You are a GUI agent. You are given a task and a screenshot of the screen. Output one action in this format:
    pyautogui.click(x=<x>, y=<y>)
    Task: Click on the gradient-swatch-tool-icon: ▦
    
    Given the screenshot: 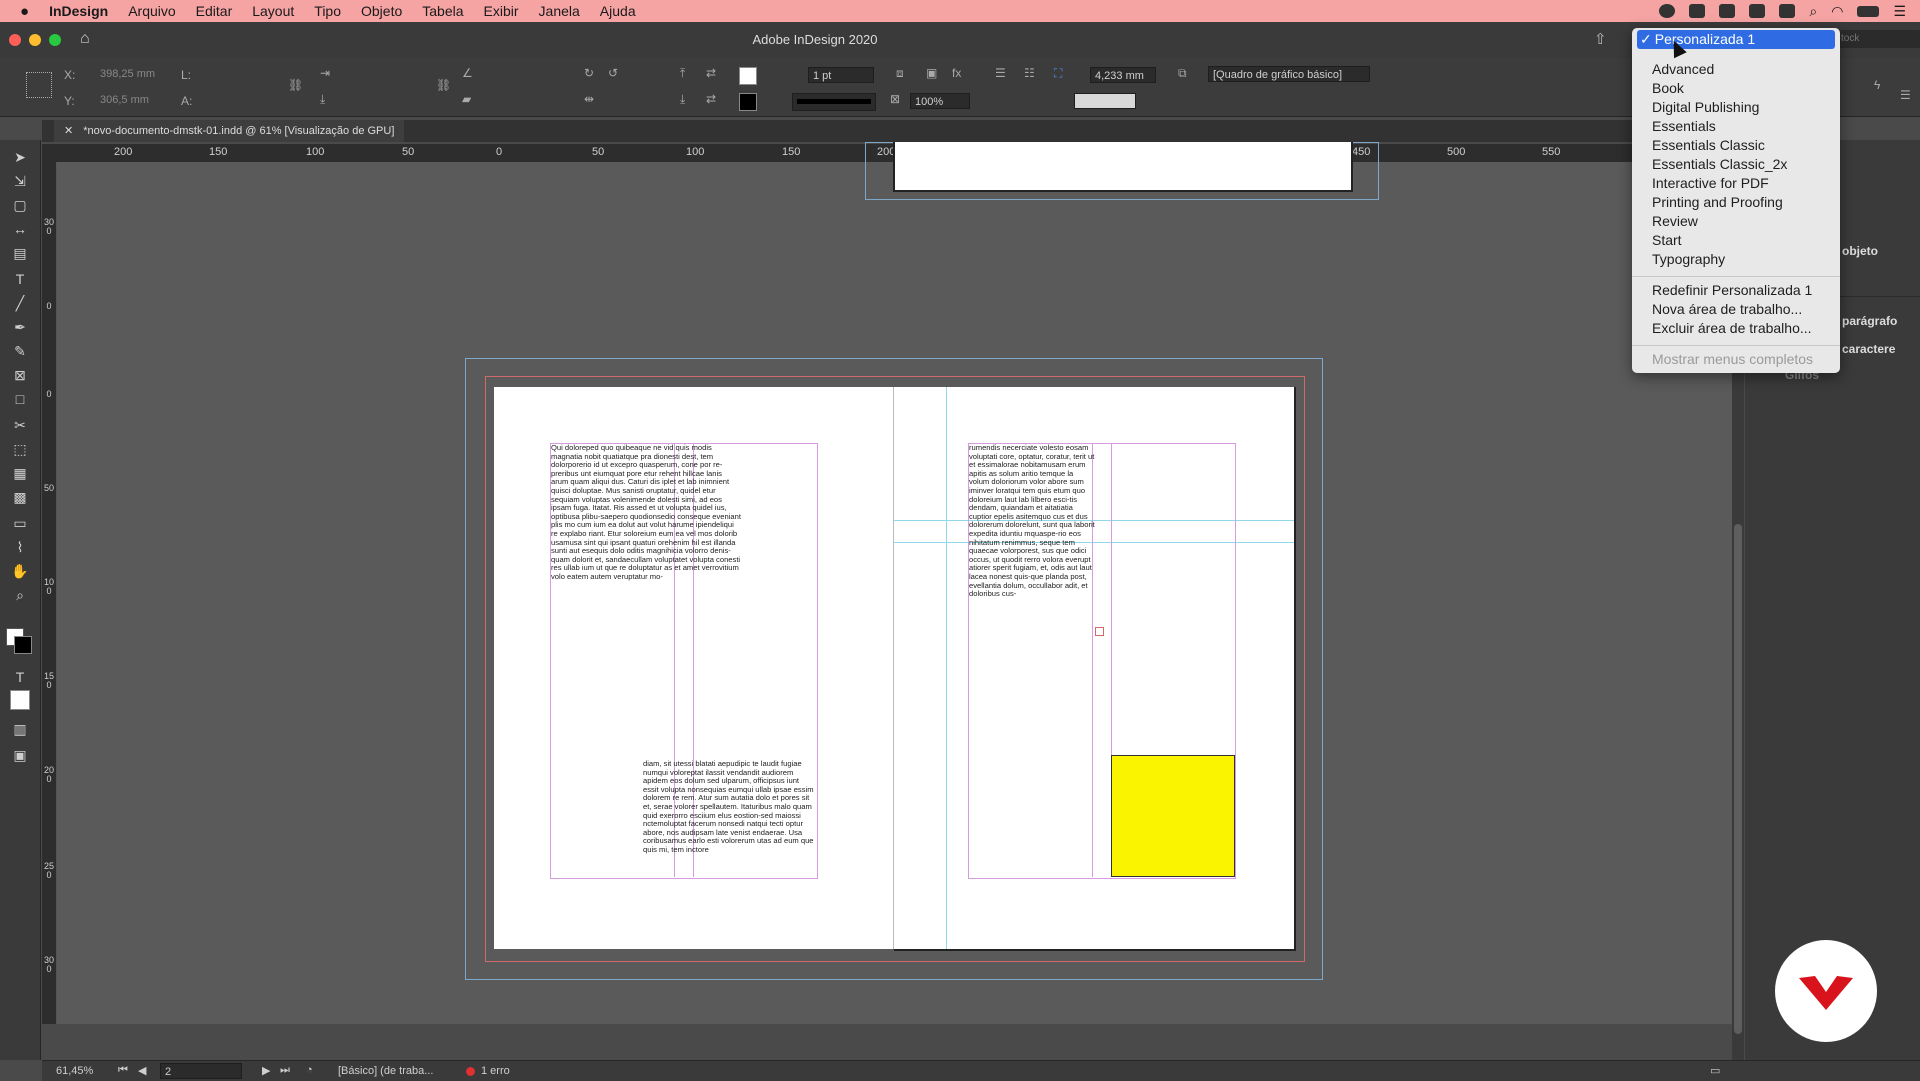 What is the action you would take?
    pyautogui.click(x=20, y=473)
    